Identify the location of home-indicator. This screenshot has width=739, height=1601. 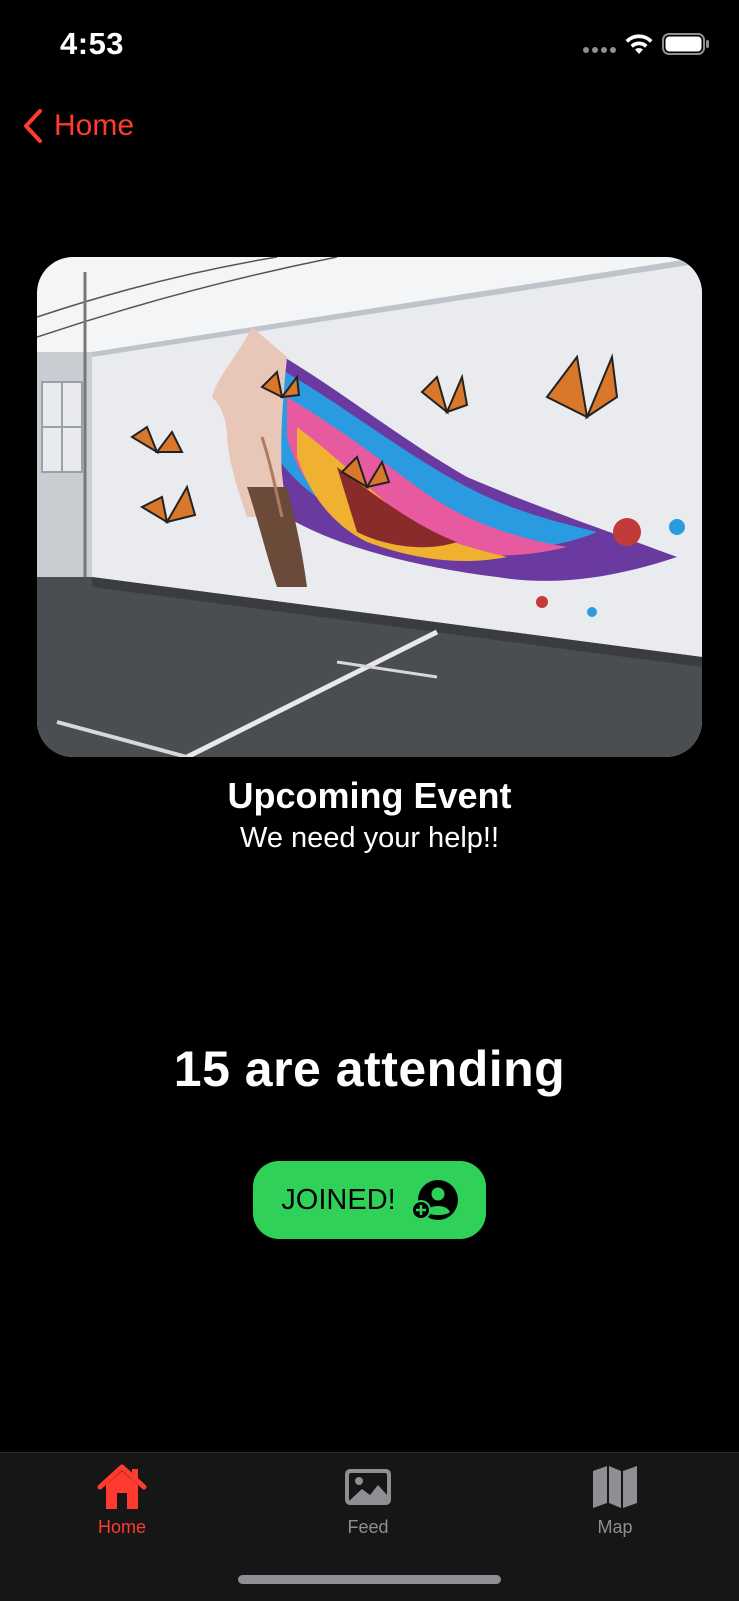
(369, 1579).